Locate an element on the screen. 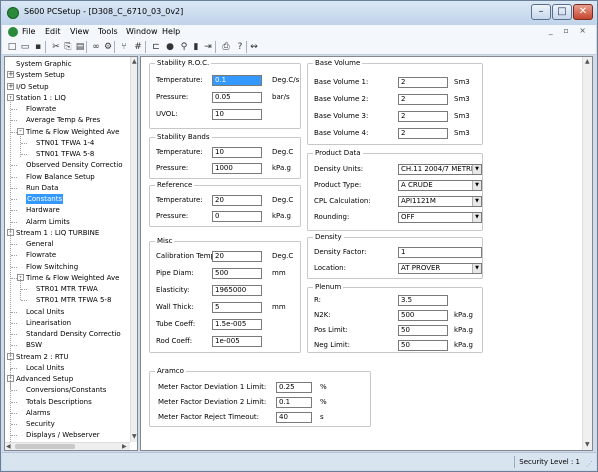 This screenshot has width=598, height=472. tree-horizontal-scrollbar: ◀ ▶ is located at coordinates (67, 446).